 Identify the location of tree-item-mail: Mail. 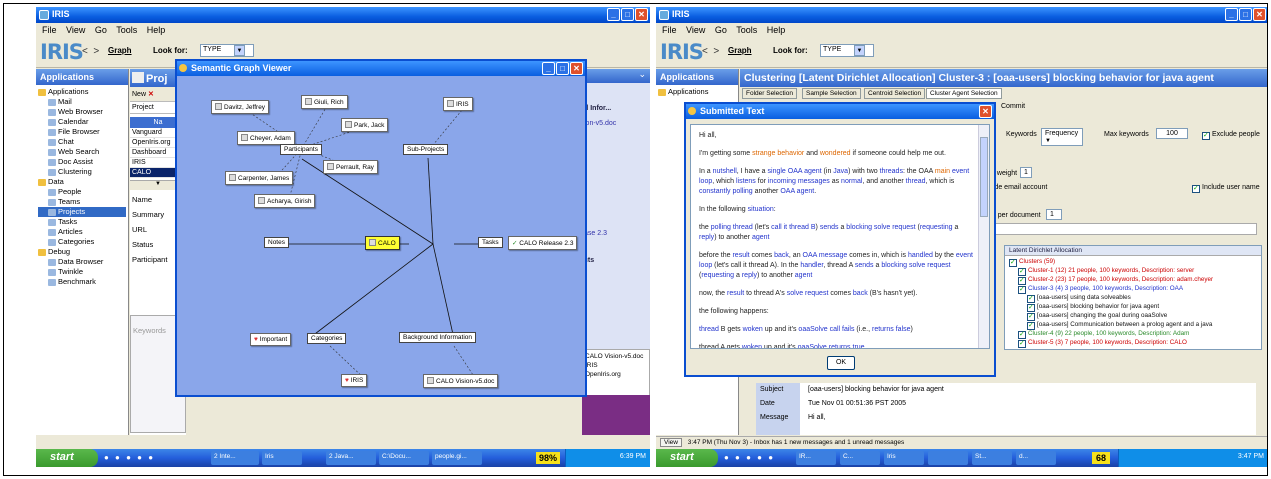
(82, 102).